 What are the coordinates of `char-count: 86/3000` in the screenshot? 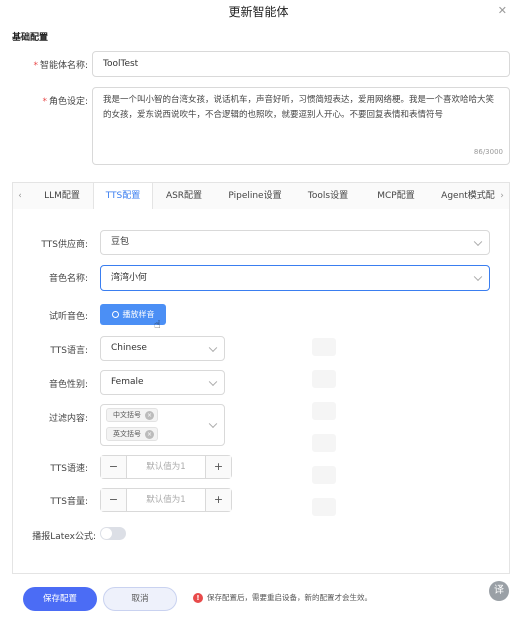 It's located at (488, 152).